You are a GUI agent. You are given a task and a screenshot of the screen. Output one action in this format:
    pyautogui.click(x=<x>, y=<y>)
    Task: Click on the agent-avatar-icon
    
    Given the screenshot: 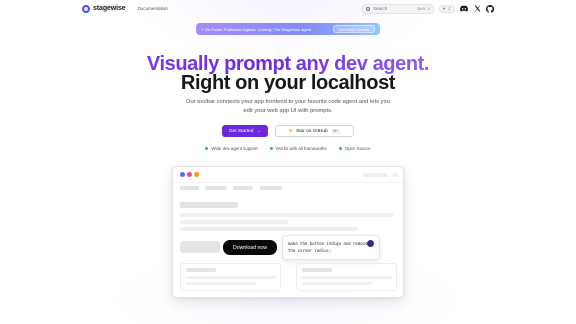 What is the action you would take?
    pyautogui.click(x=370, y=243)
    